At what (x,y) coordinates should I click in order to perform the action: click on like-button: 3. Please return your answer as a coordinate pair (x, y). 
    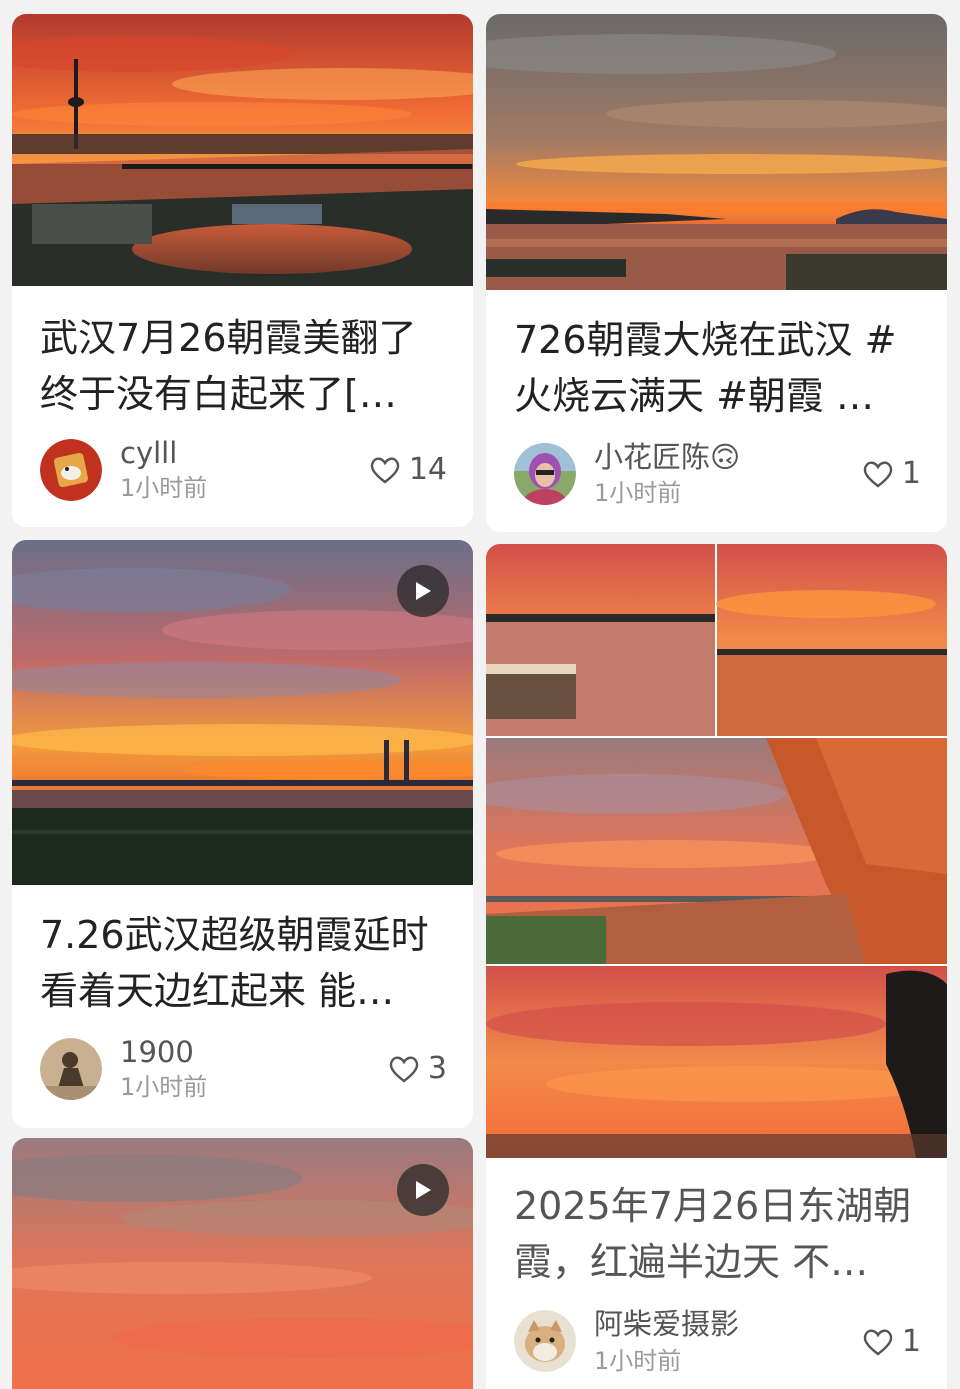
    Looking at the image, I should click on (417, 1069).